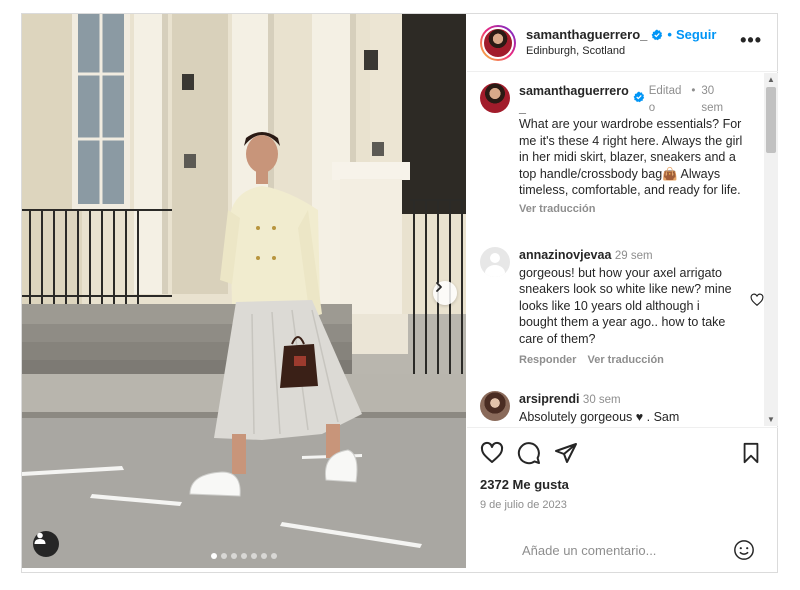  Describe the element at coordinates (586, 35) in the screenshot. I see `author-username: samanthaguerrero_` at that location.